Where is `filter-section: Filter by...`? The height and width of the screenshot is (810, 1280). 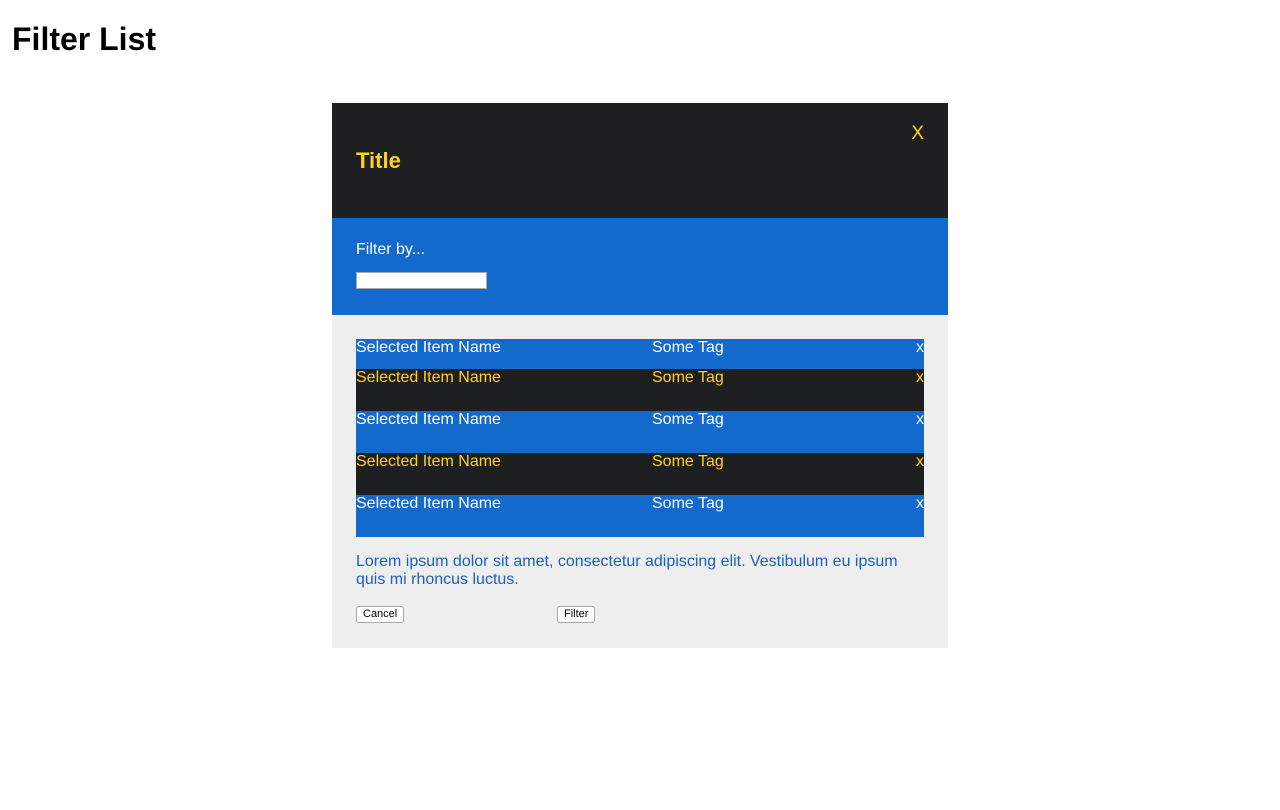 filter-section: Filter by... is located at coordinates (640, 266).